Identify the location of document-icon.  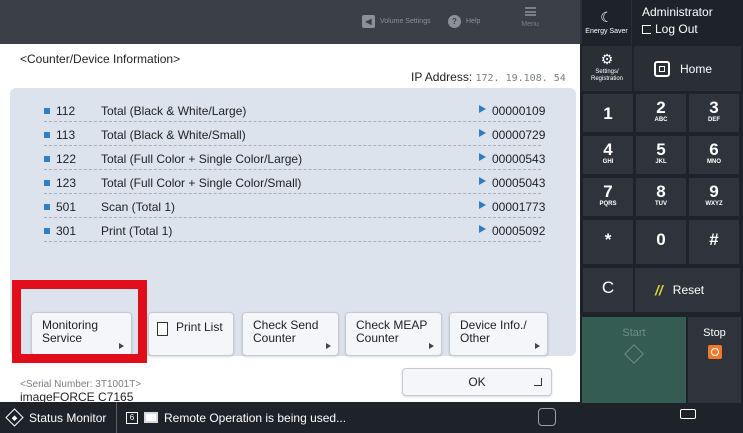
(162, 329).